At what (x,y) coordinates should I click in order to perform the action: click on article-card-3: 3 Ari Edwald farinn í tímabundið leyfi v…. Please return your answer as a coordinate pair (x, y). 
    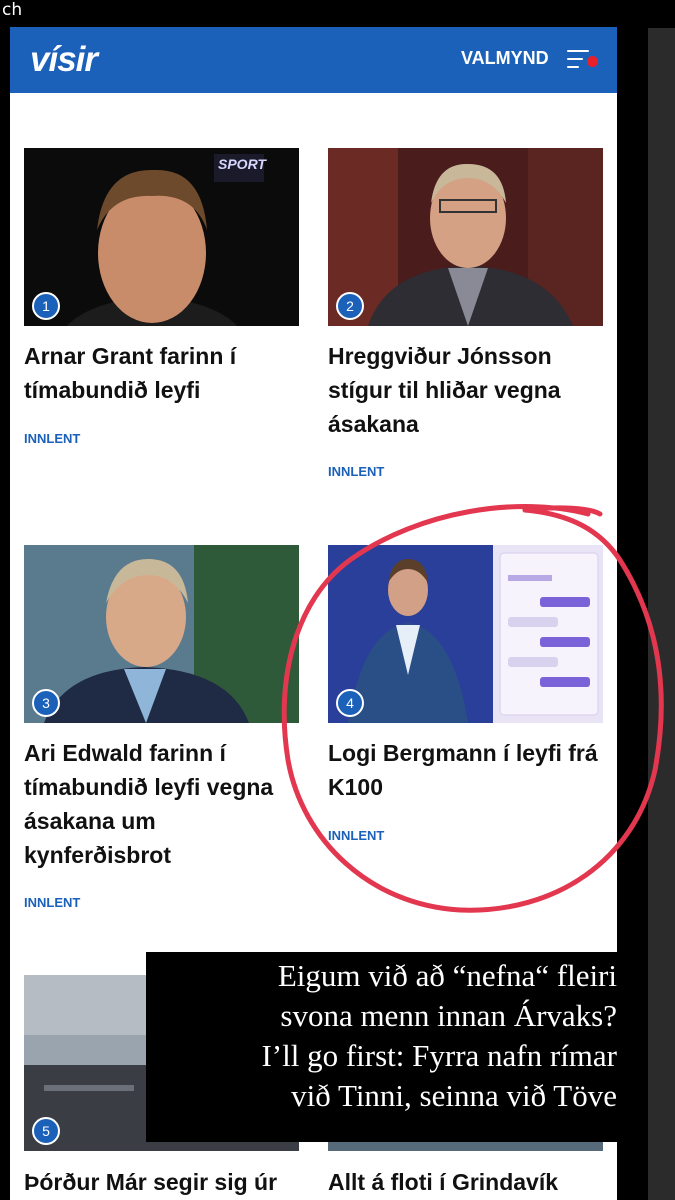
    Looking at the image, I should click on (161, 735).